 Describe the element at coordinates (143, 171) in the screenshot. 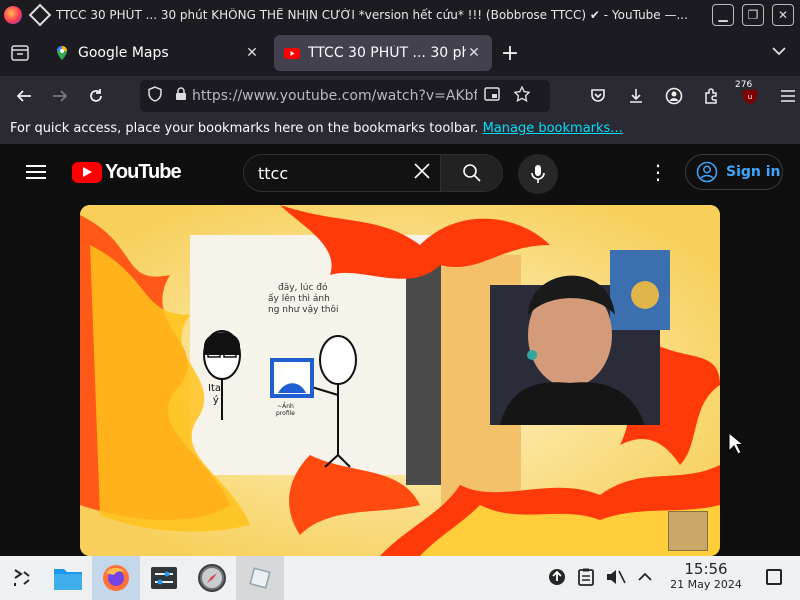

I see `youtube-logo-text: YouTube` at that location.